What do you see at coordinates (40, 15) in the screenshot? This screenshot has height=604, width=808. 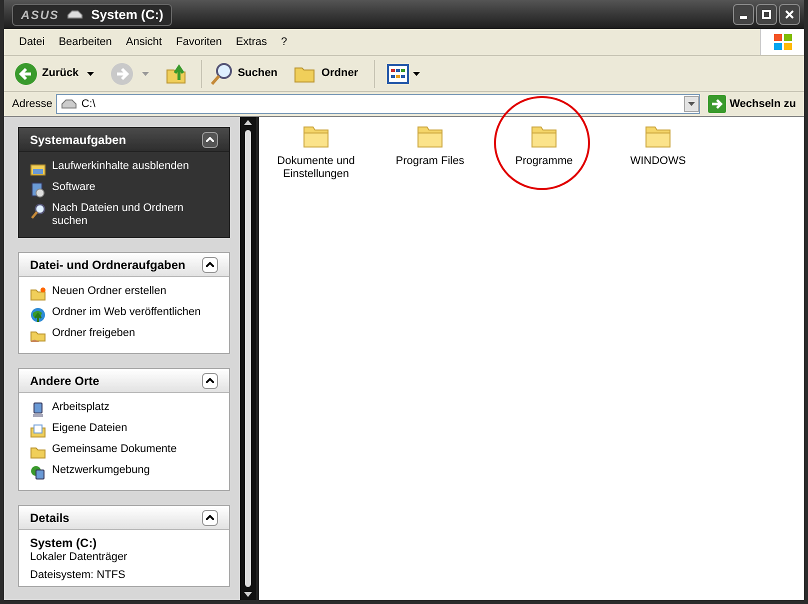 I see `window-logo: ASUS` at bounding box center [40, 15].